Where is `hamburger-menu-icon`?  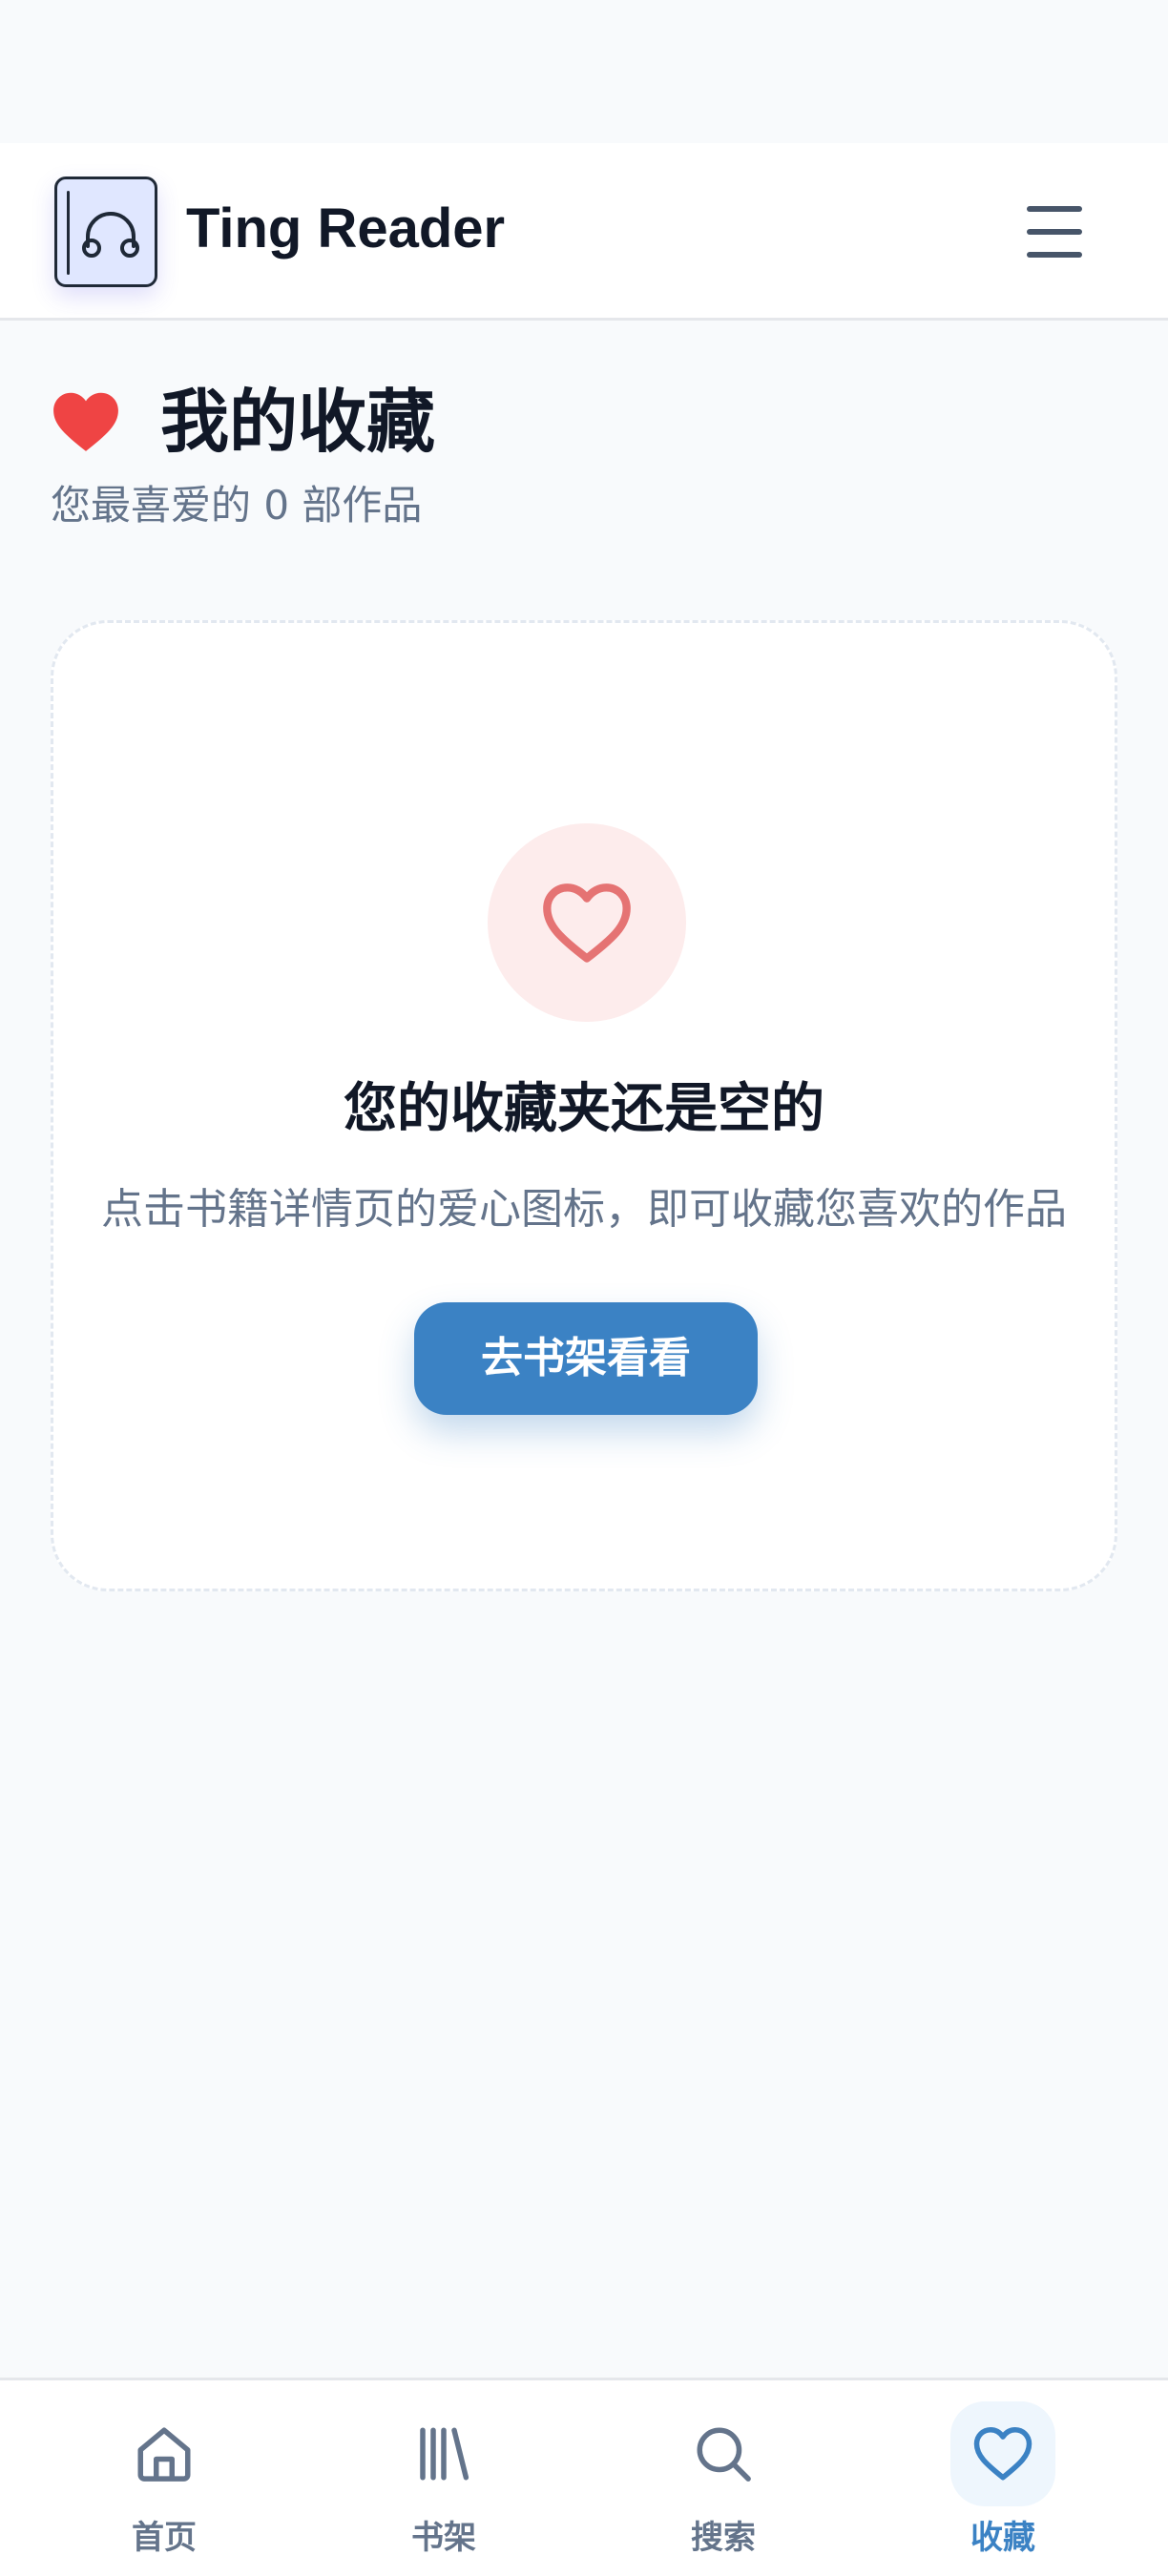
hamburger-menu-icon is located at coordinates (1055, 231).